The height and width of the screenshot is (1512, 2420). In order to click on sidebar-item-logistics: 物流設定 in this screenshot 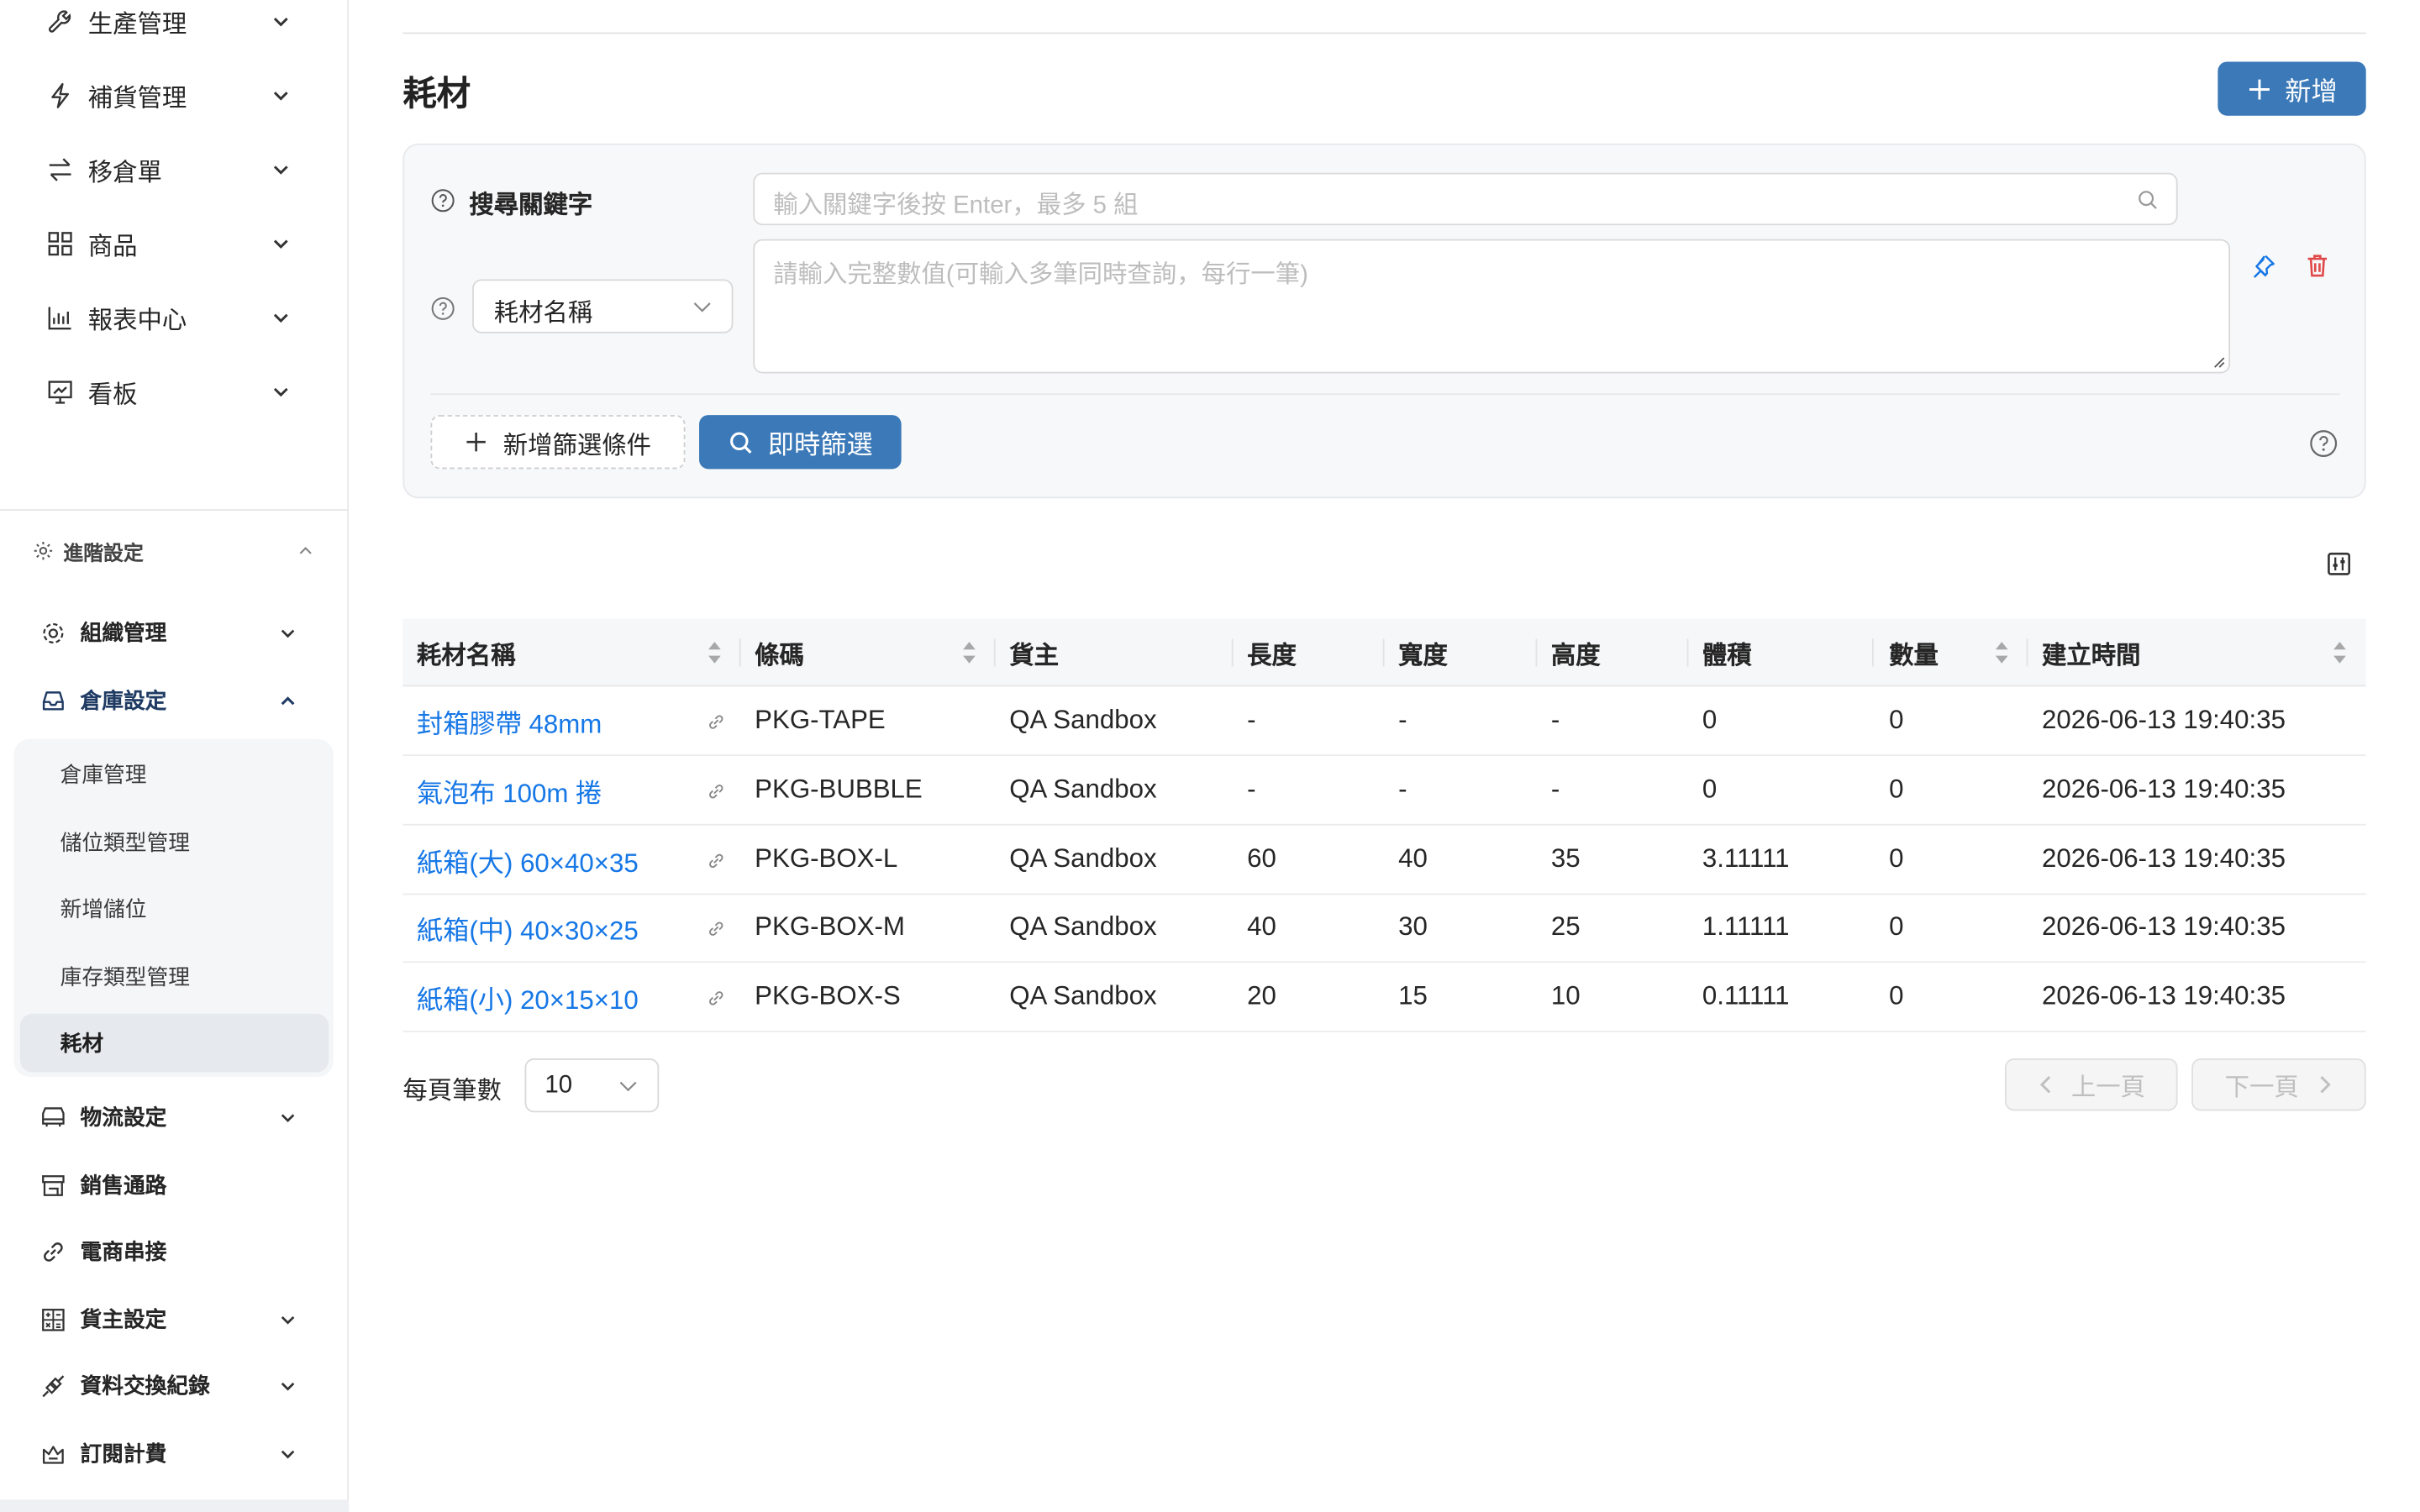, I will do `click(174, 1117)`.